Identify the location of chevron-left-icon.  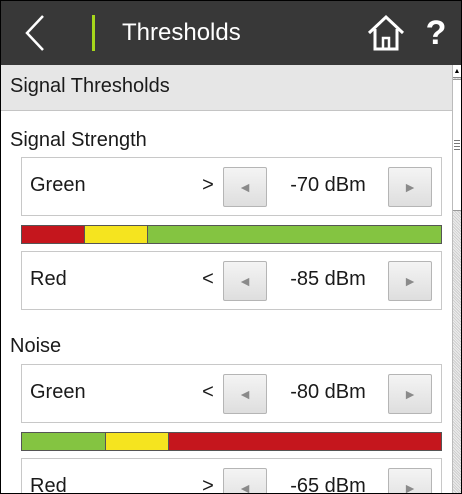
(34, 33).